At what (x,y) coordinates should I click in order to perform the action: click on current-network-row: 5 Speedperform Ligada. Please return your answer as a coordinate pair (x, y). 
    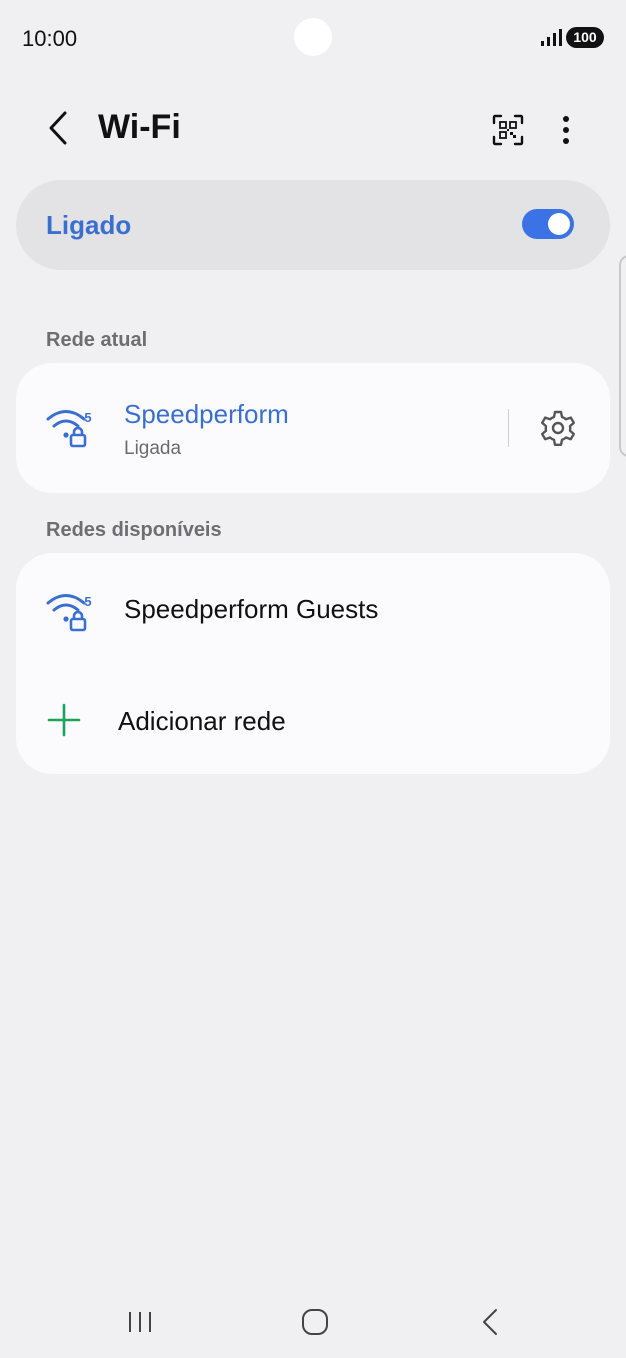
    Looking at the image, I should click on (313, 428).